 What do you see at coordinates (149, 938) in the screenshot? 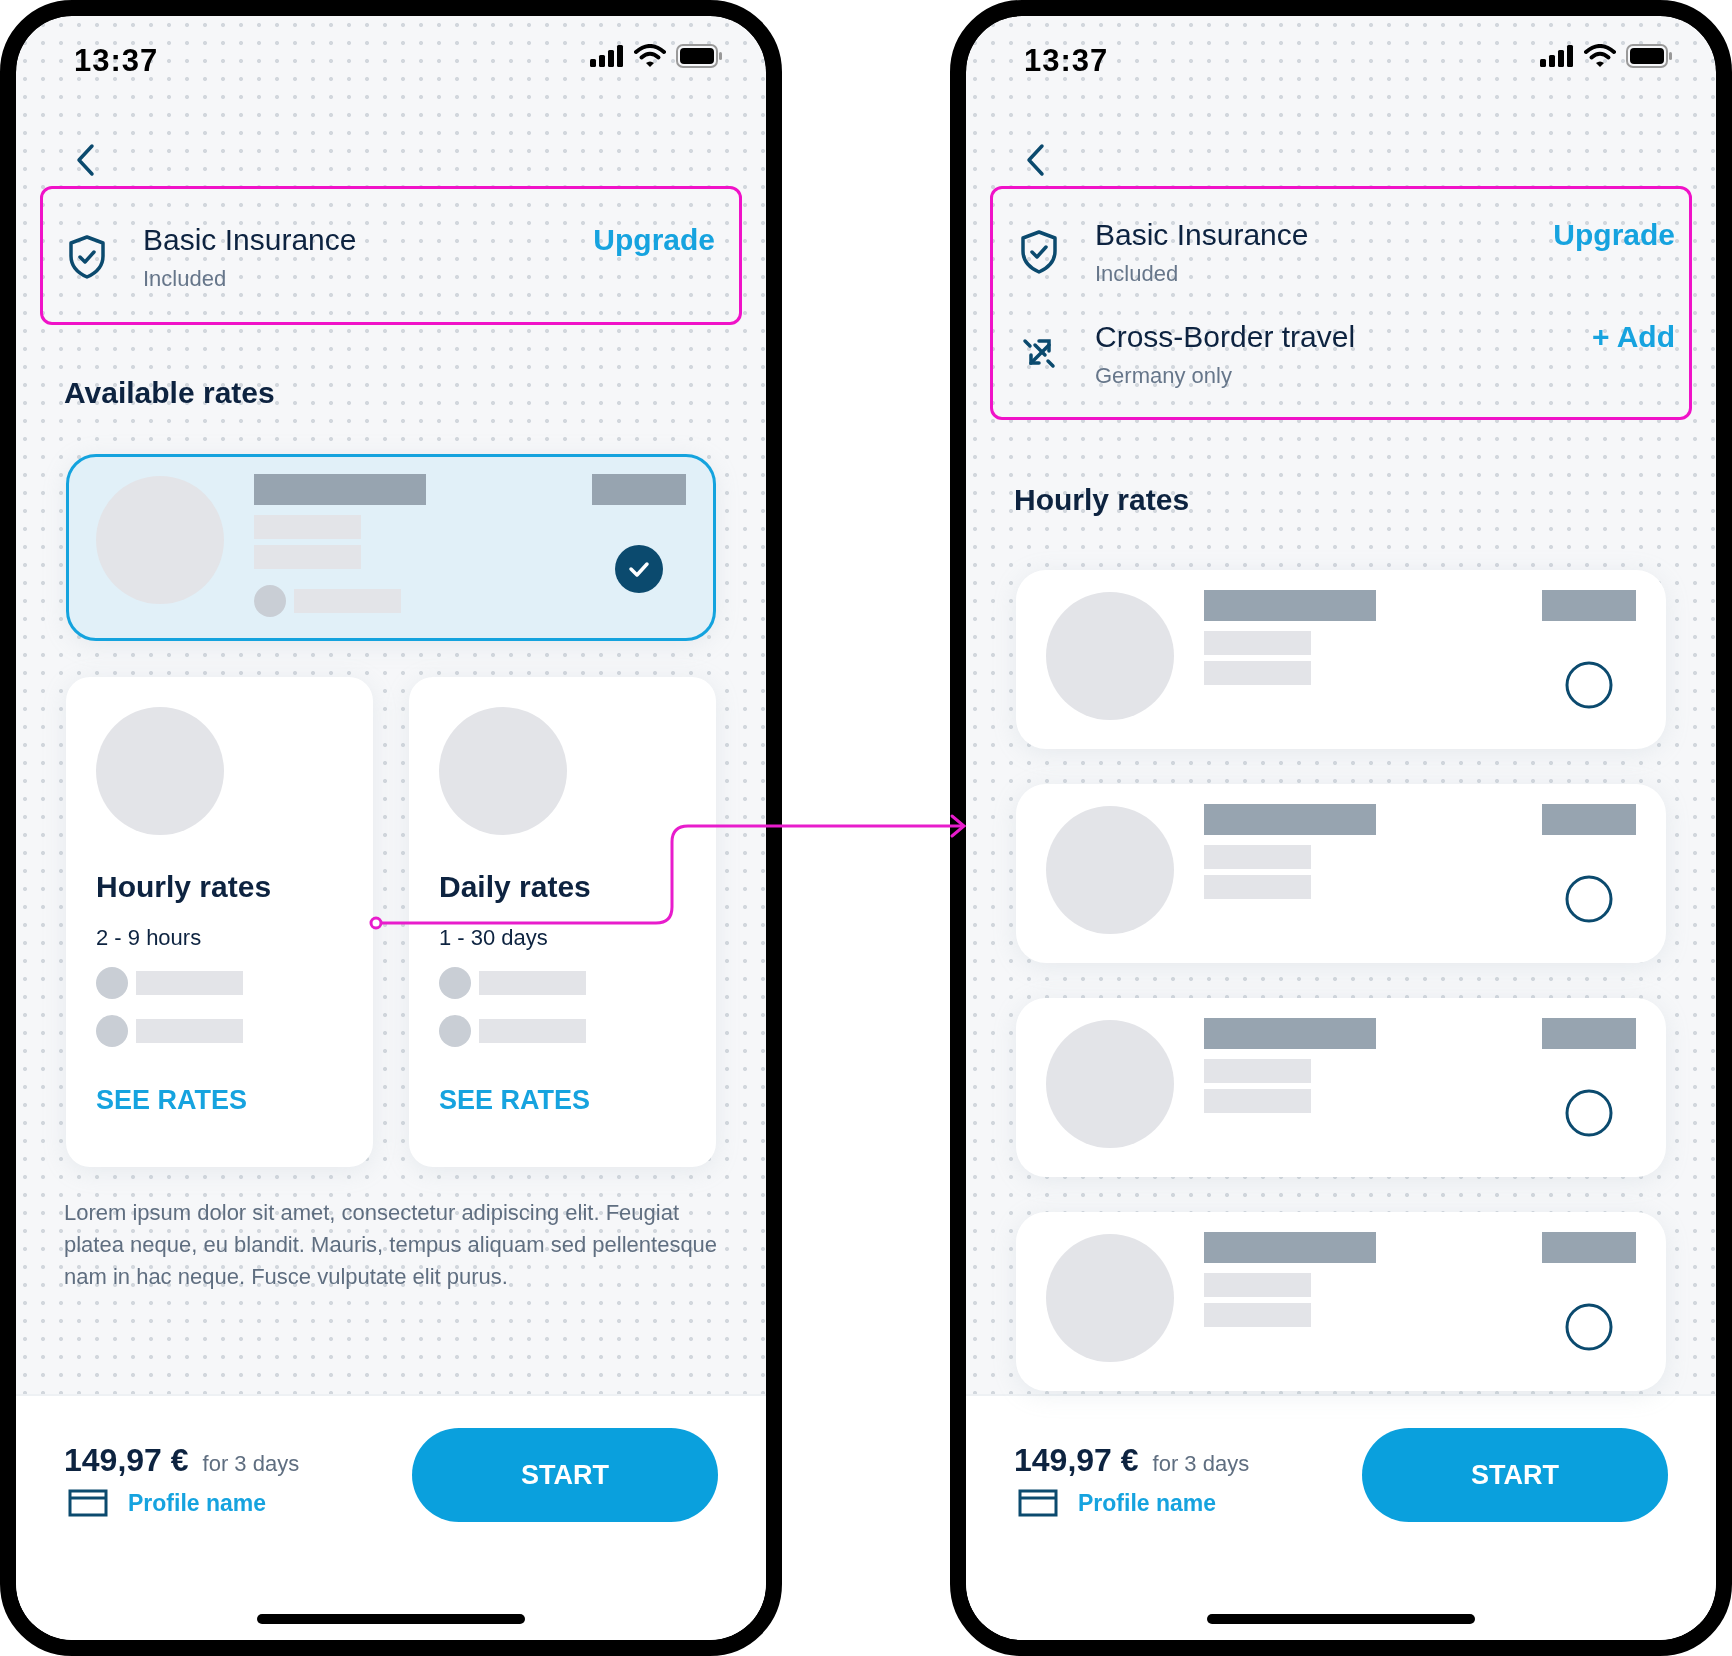
I see `rate-subtitle: 2 - 9 hours` at bounding box center [149, 938].